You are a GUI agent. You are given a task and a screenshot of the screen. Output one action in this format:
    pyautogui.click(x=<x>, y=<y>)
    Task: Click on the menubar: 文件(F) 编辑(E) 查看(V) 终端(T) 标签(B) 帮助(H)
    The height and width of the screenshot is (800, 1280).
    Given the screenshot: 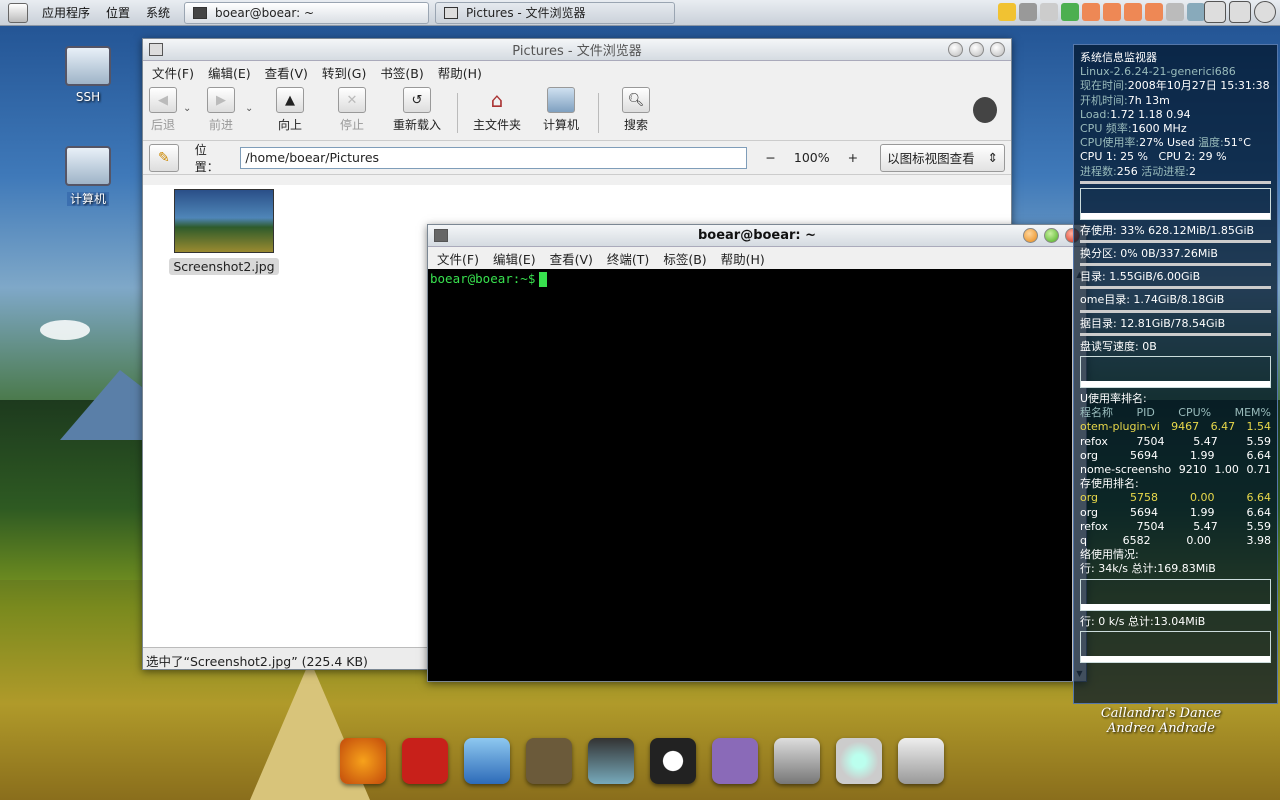 What is the action you would take?
    pyautogui.click(x=757, y=258)
    